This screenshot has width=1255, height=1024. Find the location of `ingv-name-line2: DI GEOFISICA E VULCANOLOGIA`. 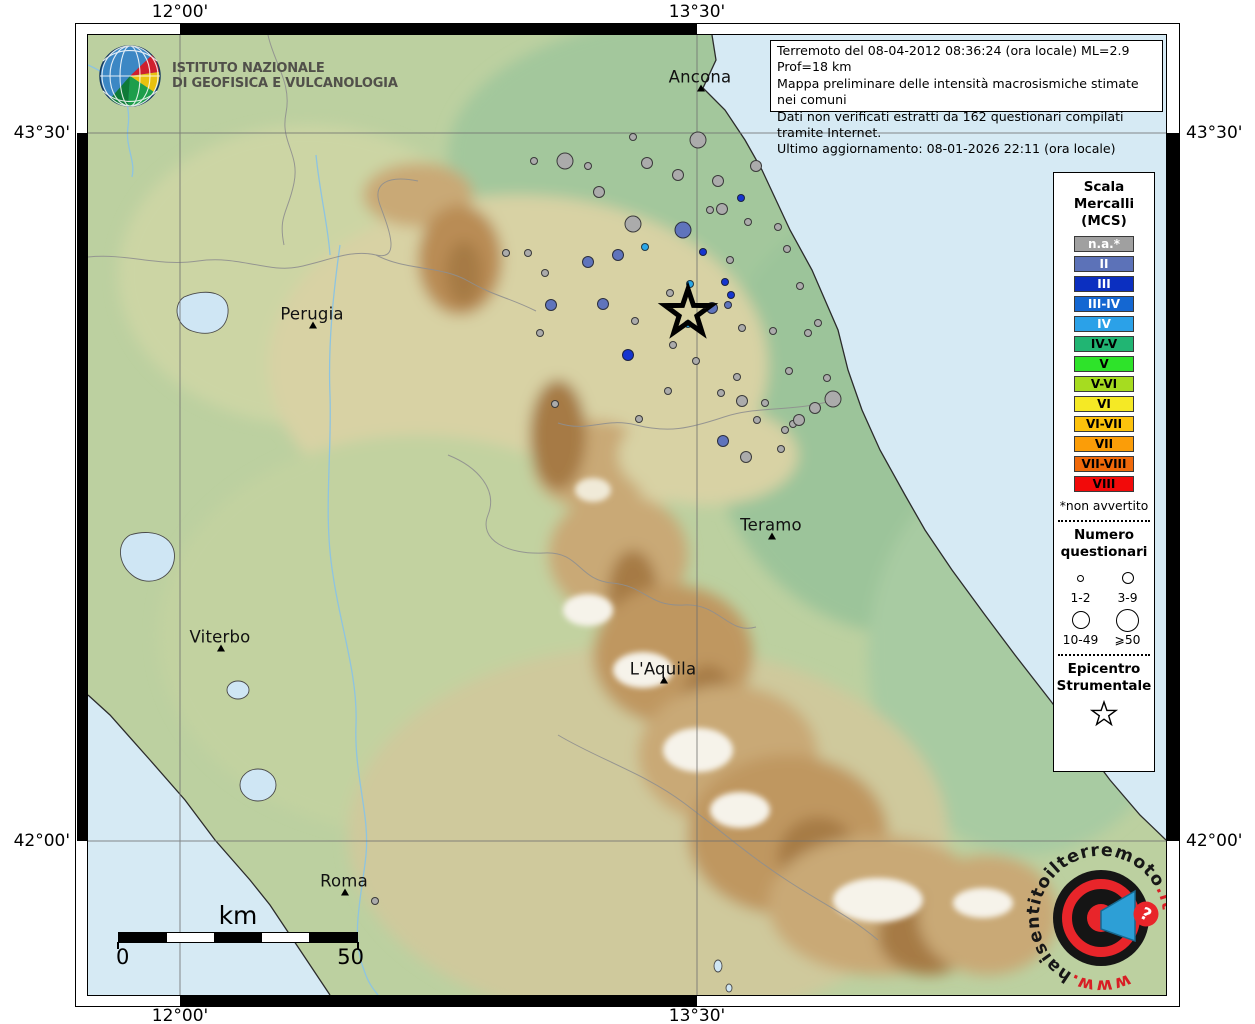

ingv-name-line2: DI GEOFISICA E VULCANOLOGIA is located at coordinates (285, 83).